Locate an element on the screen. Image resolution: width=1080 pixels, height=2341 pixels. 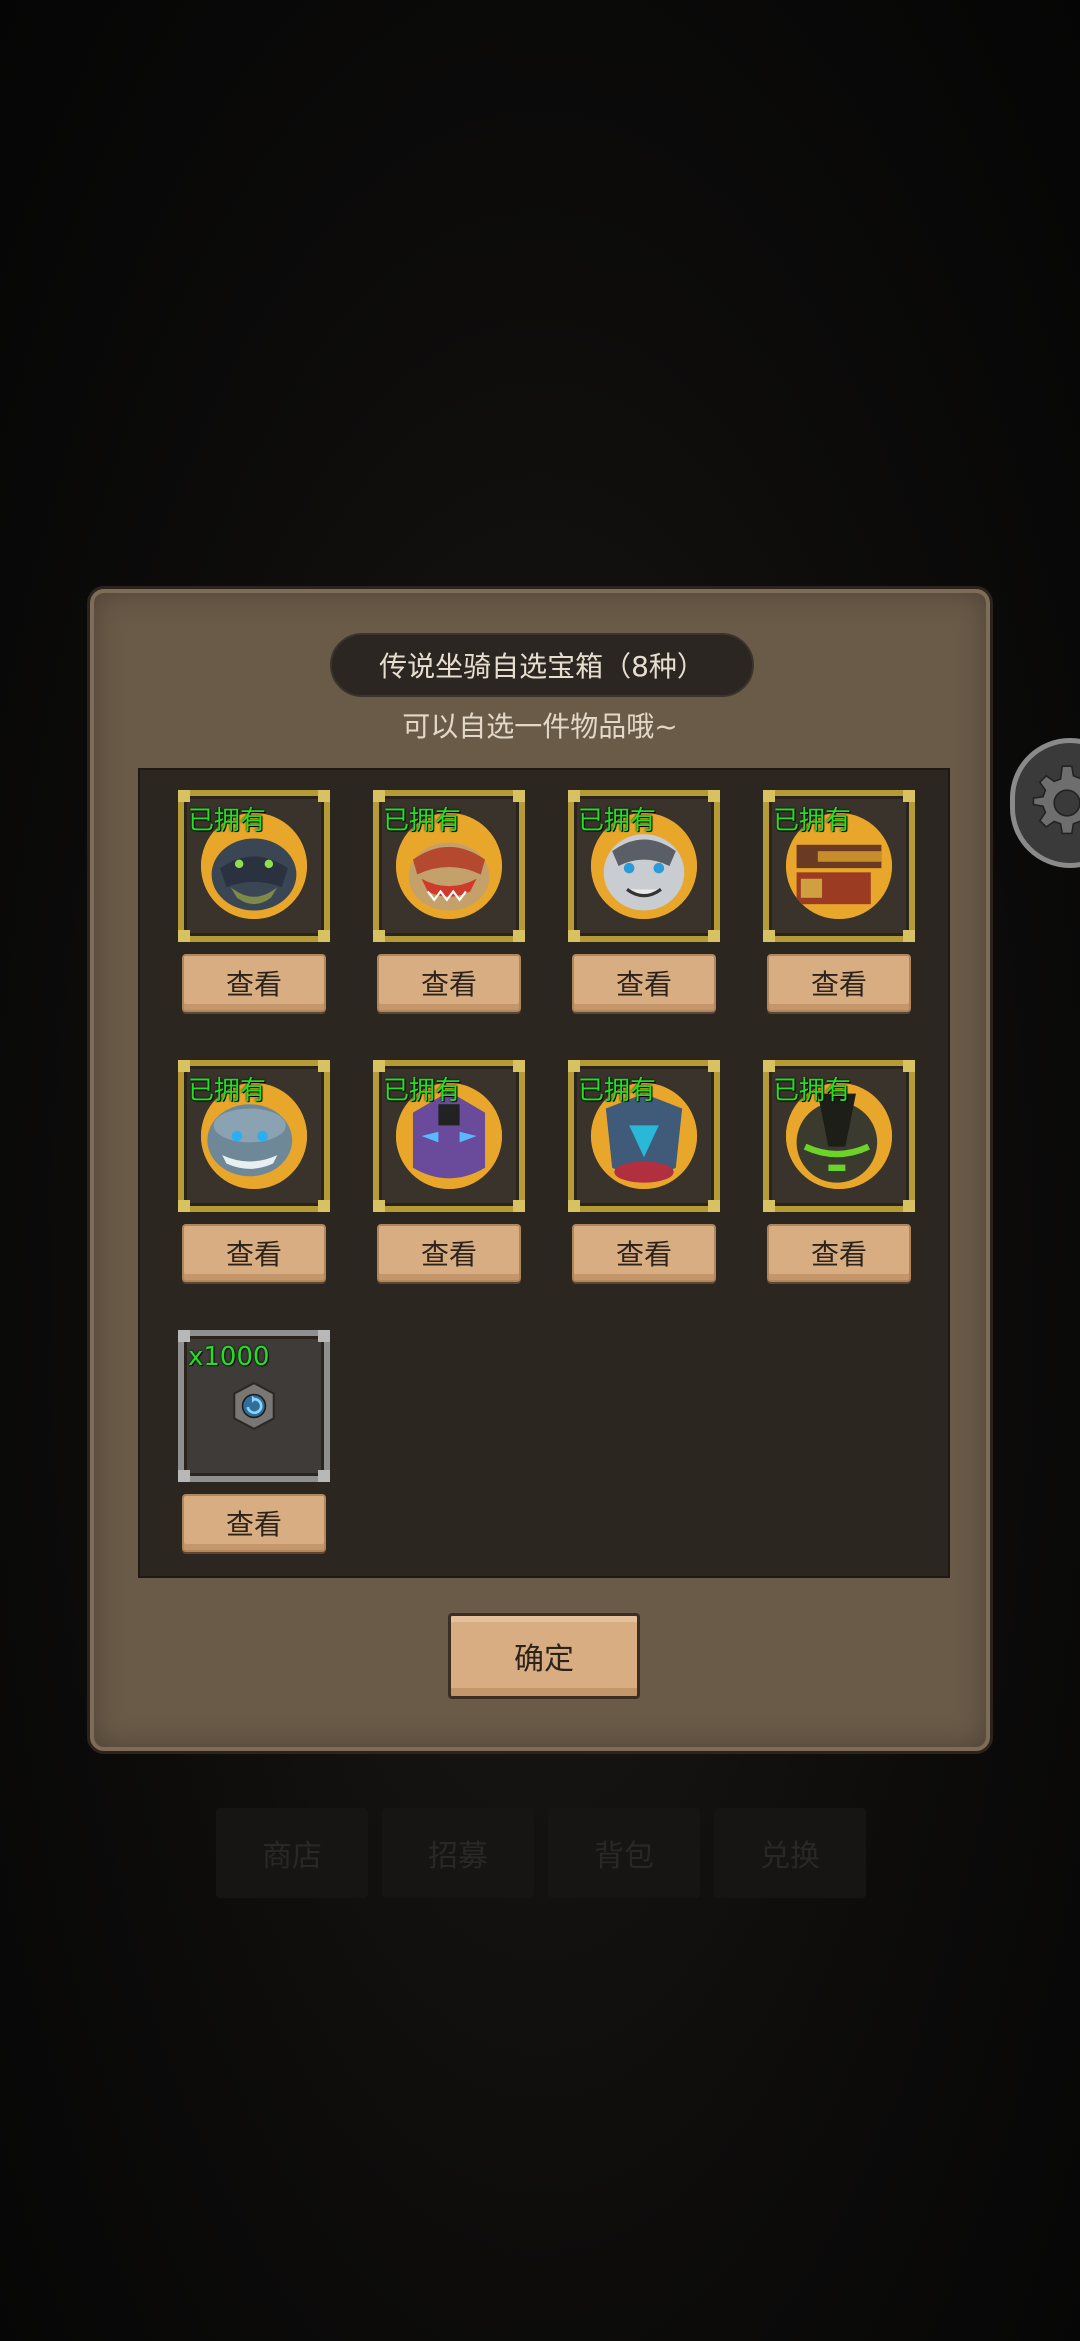
hexagon-token-icon is located at coordinates (254, 1406).